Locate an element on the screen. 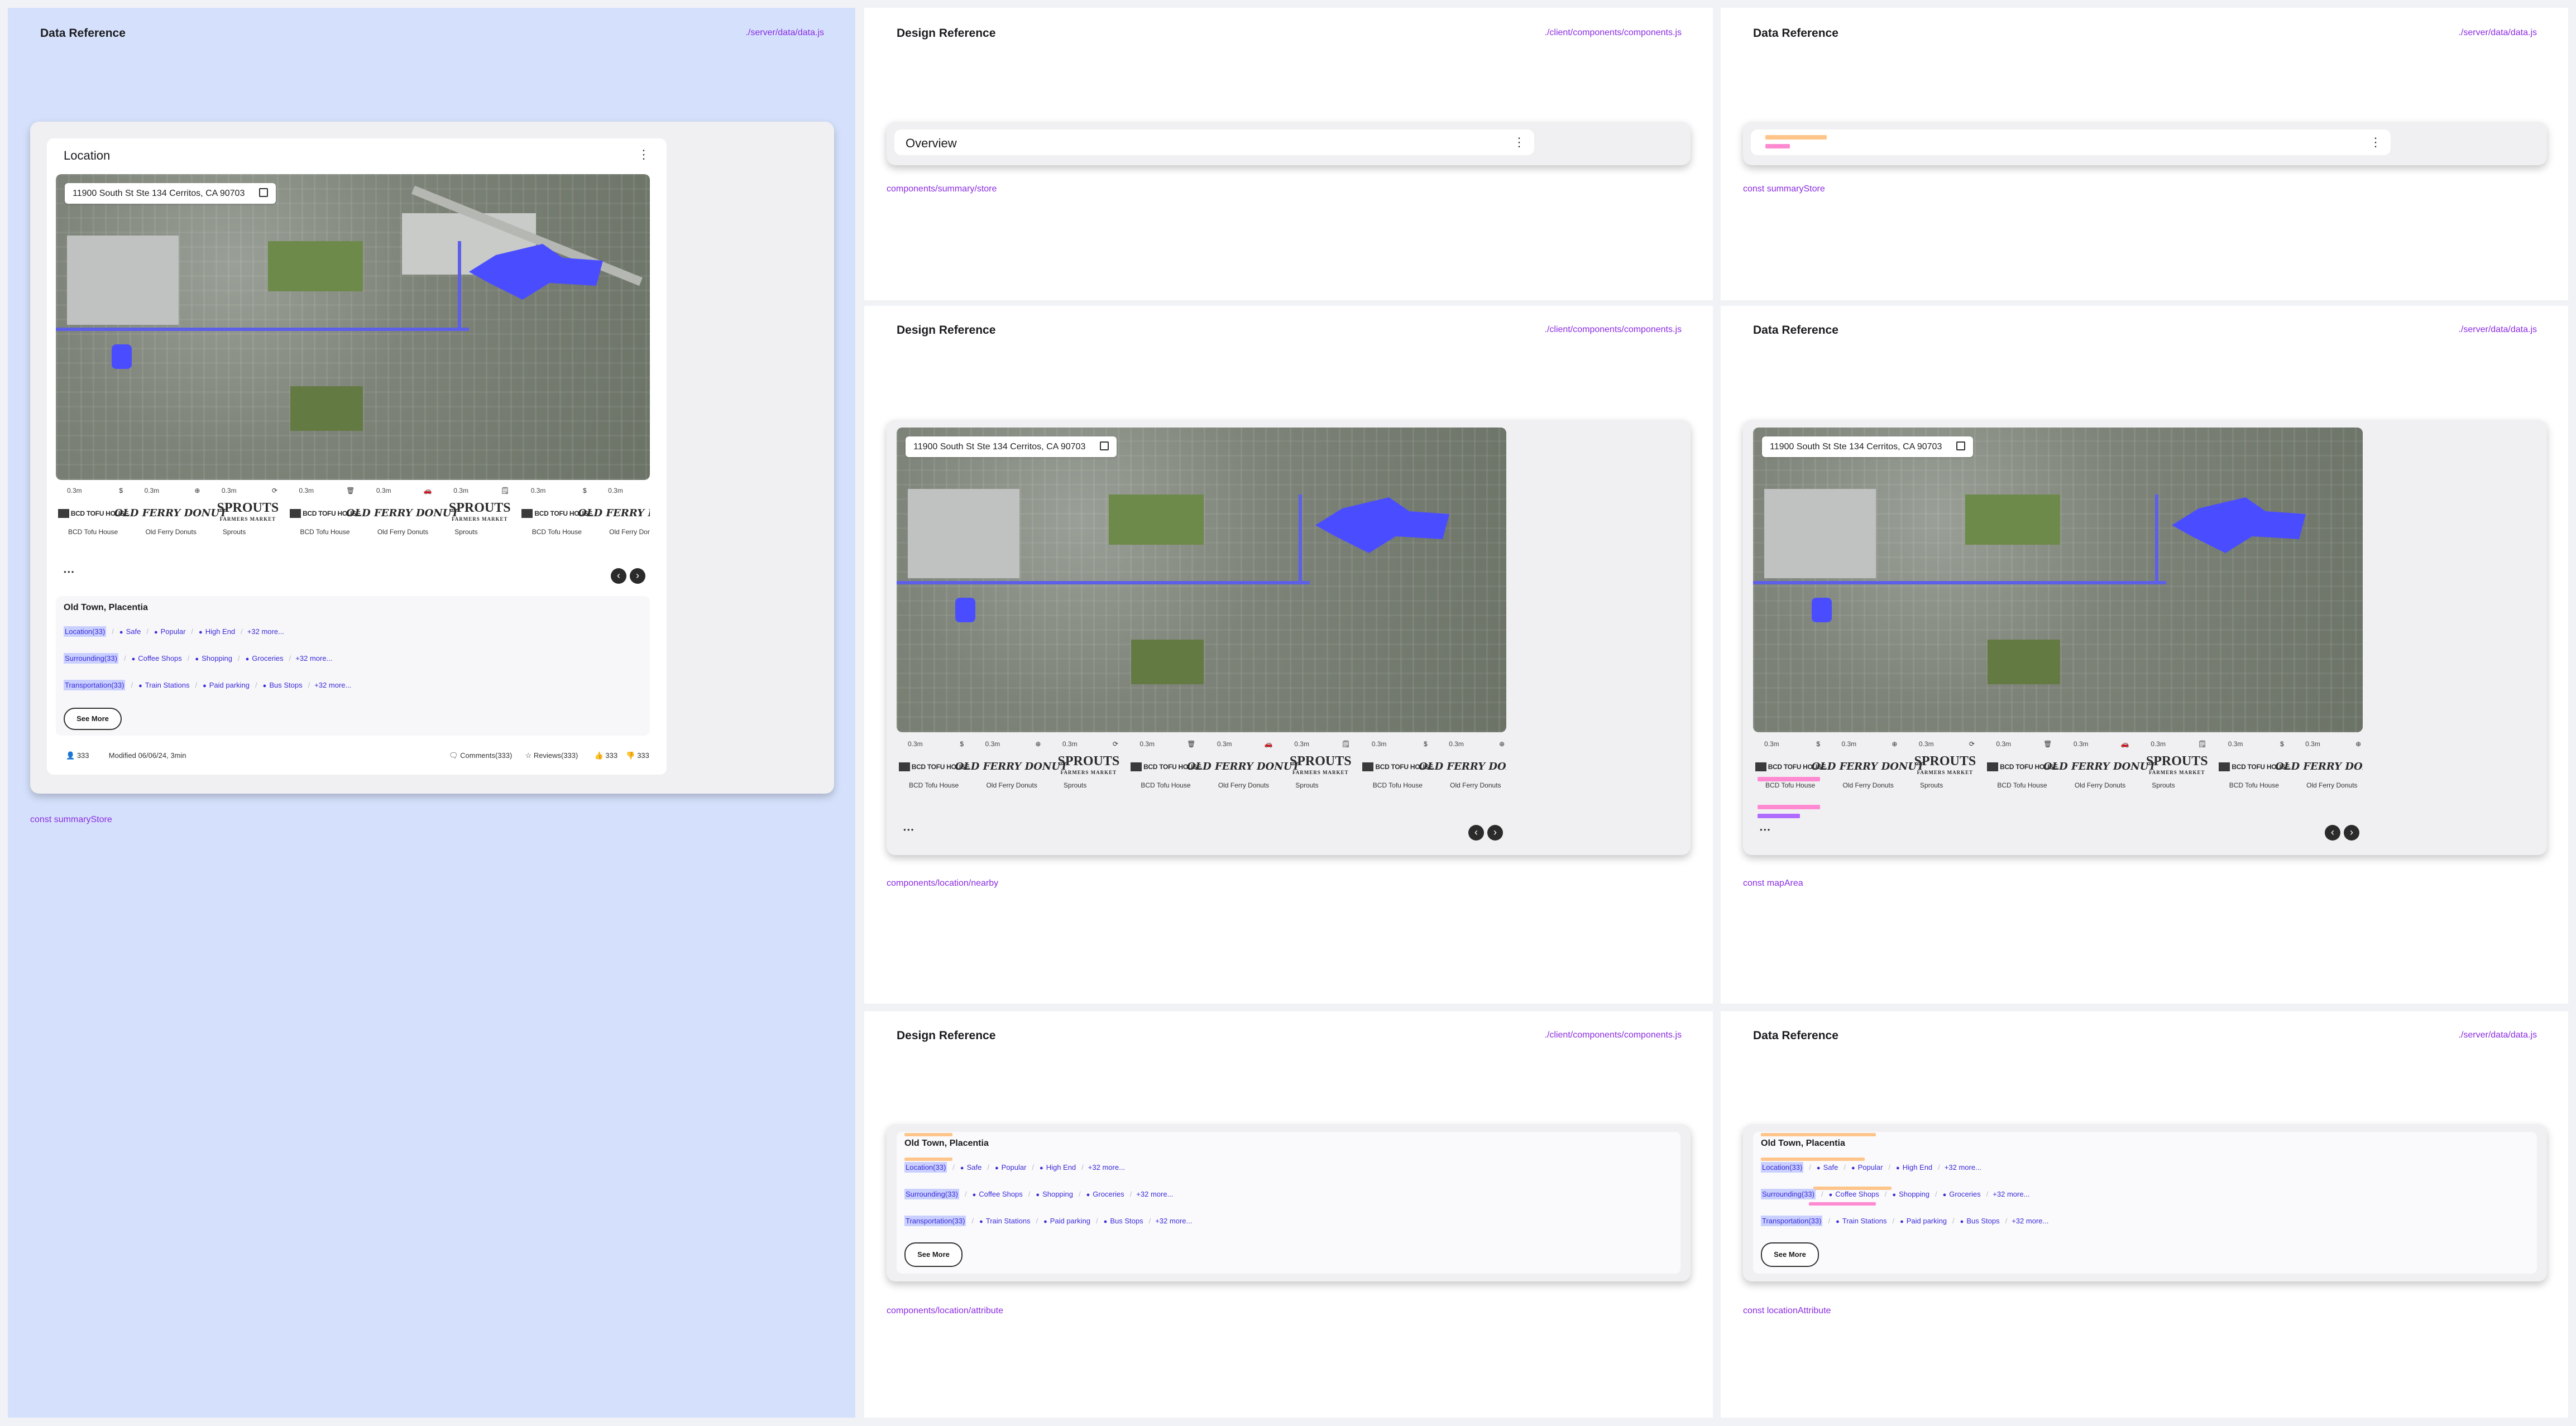 The width and height of the screenshot is (2576, 1426). comments-link: Comments(333) is located at coordinates (486, 755).